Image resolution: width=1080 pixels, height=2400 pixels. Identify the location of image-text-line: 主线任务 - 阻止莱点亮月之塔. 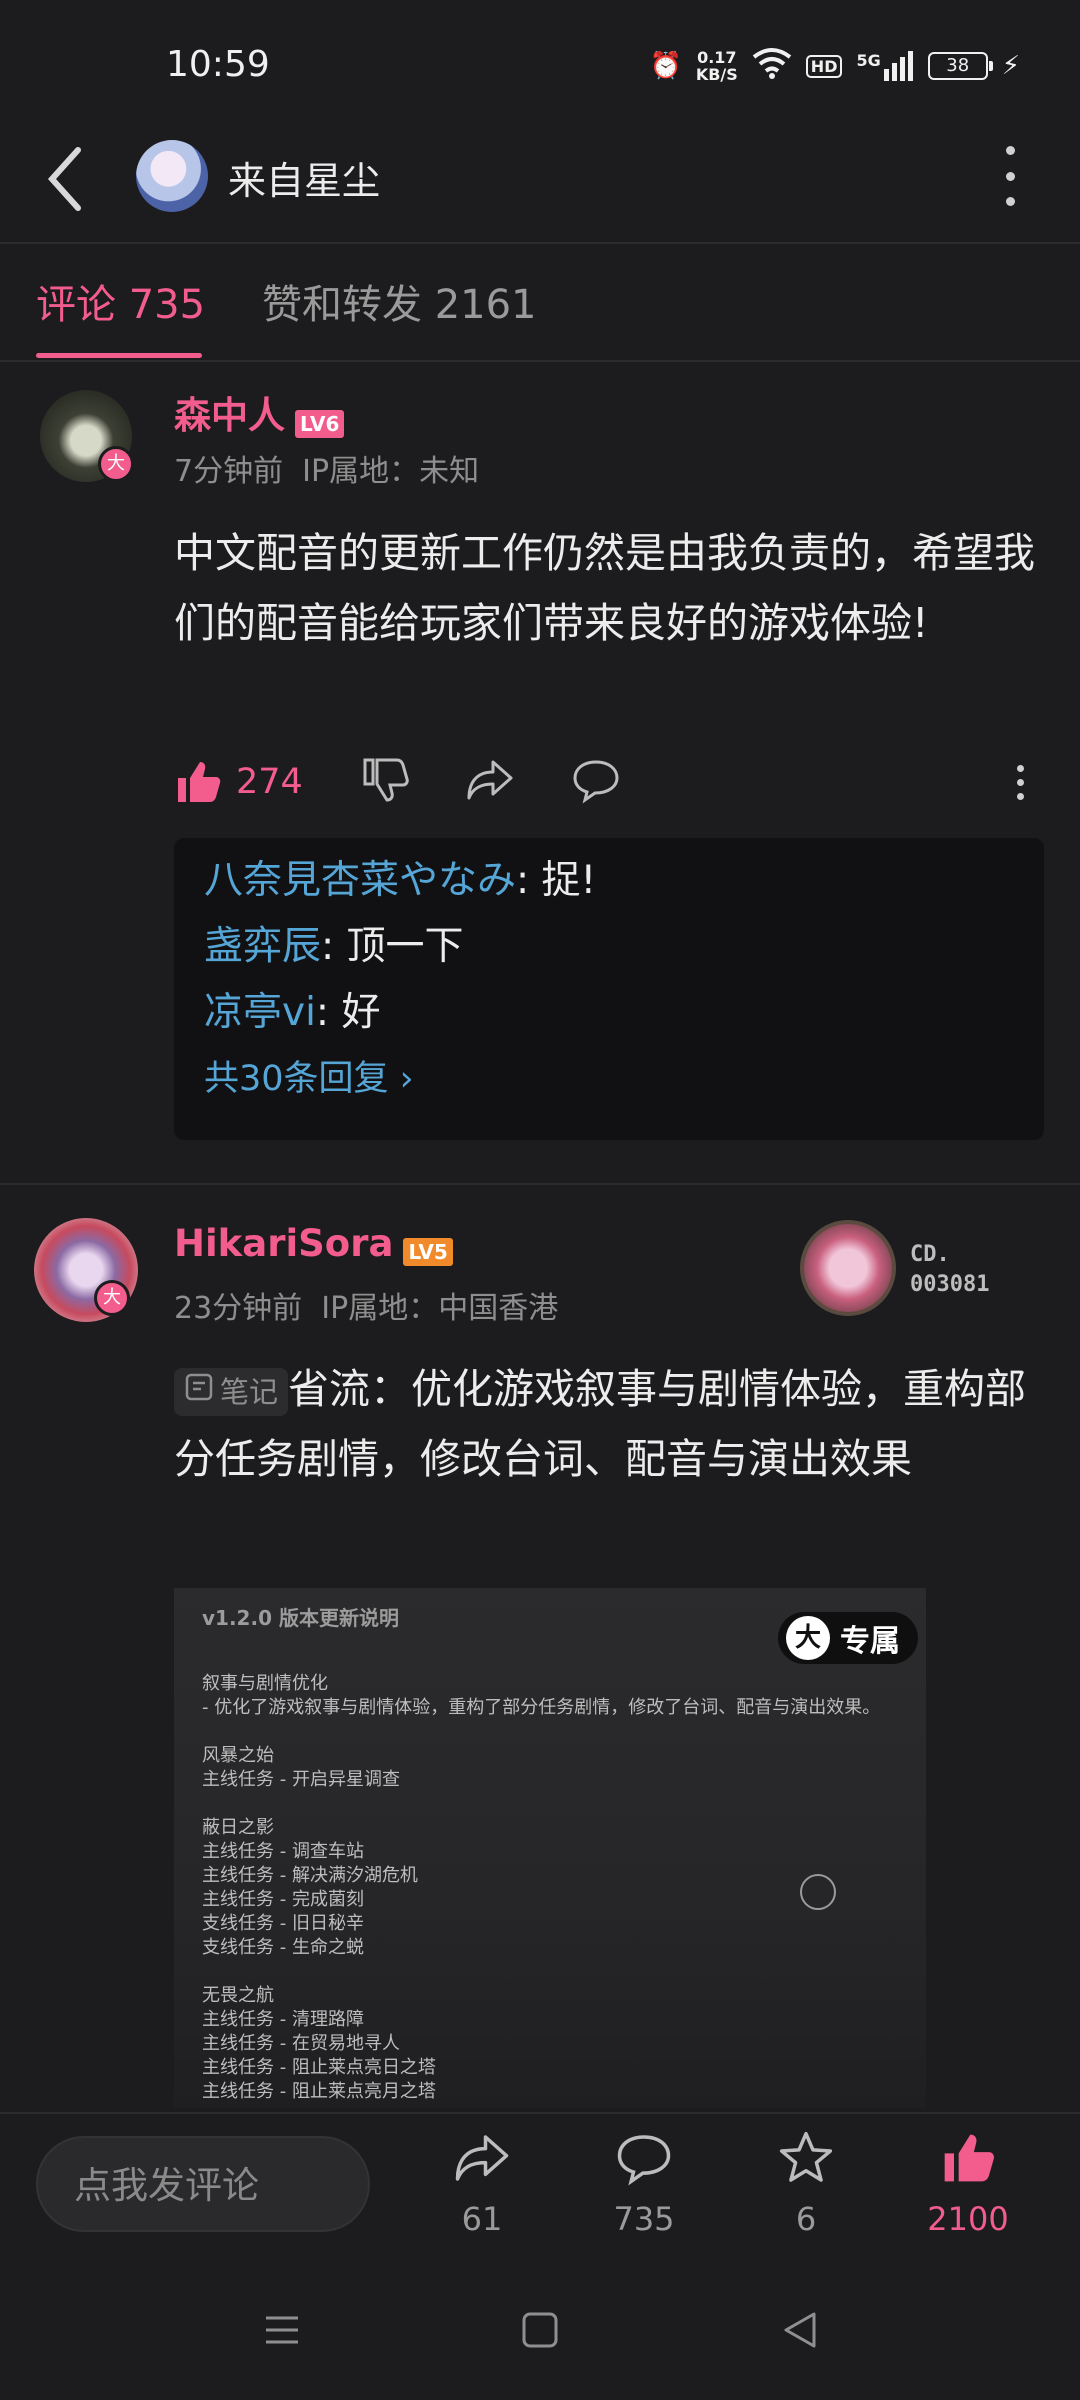
(319, 2091).